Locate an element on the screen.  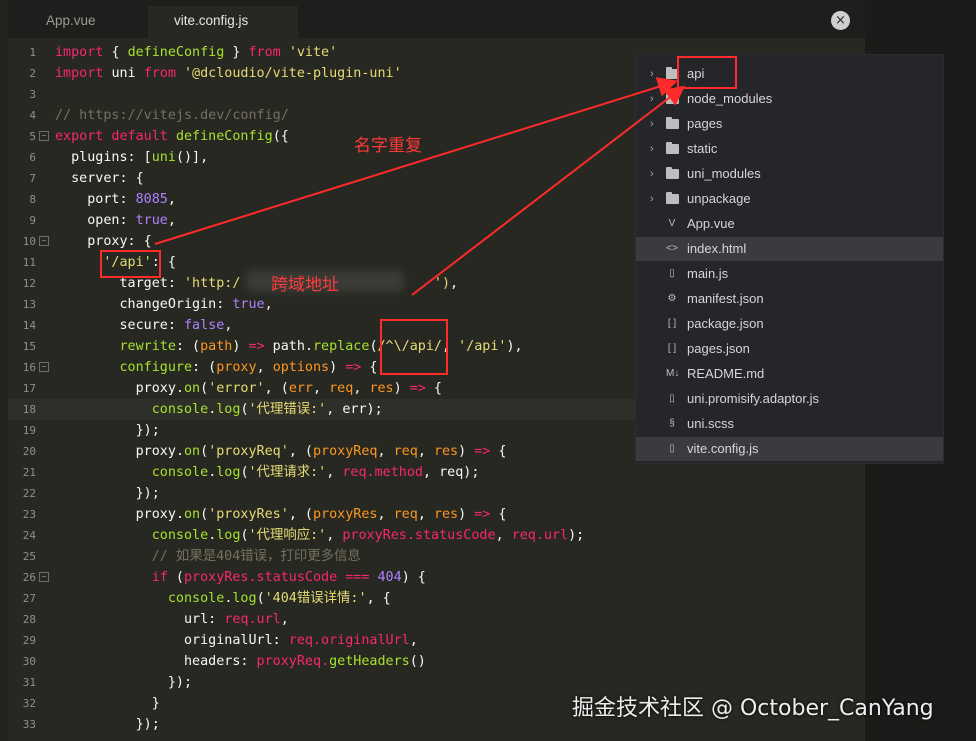
tab-vite-config: vite.config.js is located at coordinates (223, 22).